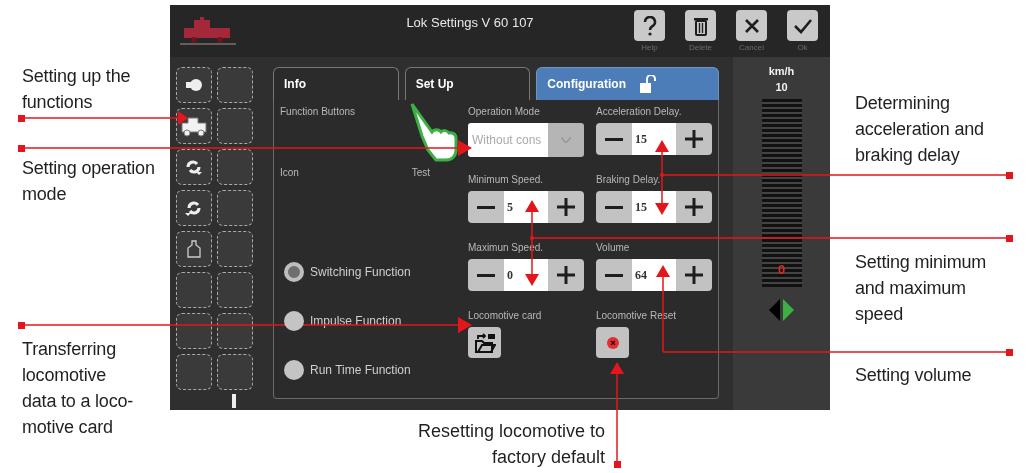  What do you see at coordinates (526, 207) in the screenshot?
I see `value-field: 5` at bounding box center [526, 207].